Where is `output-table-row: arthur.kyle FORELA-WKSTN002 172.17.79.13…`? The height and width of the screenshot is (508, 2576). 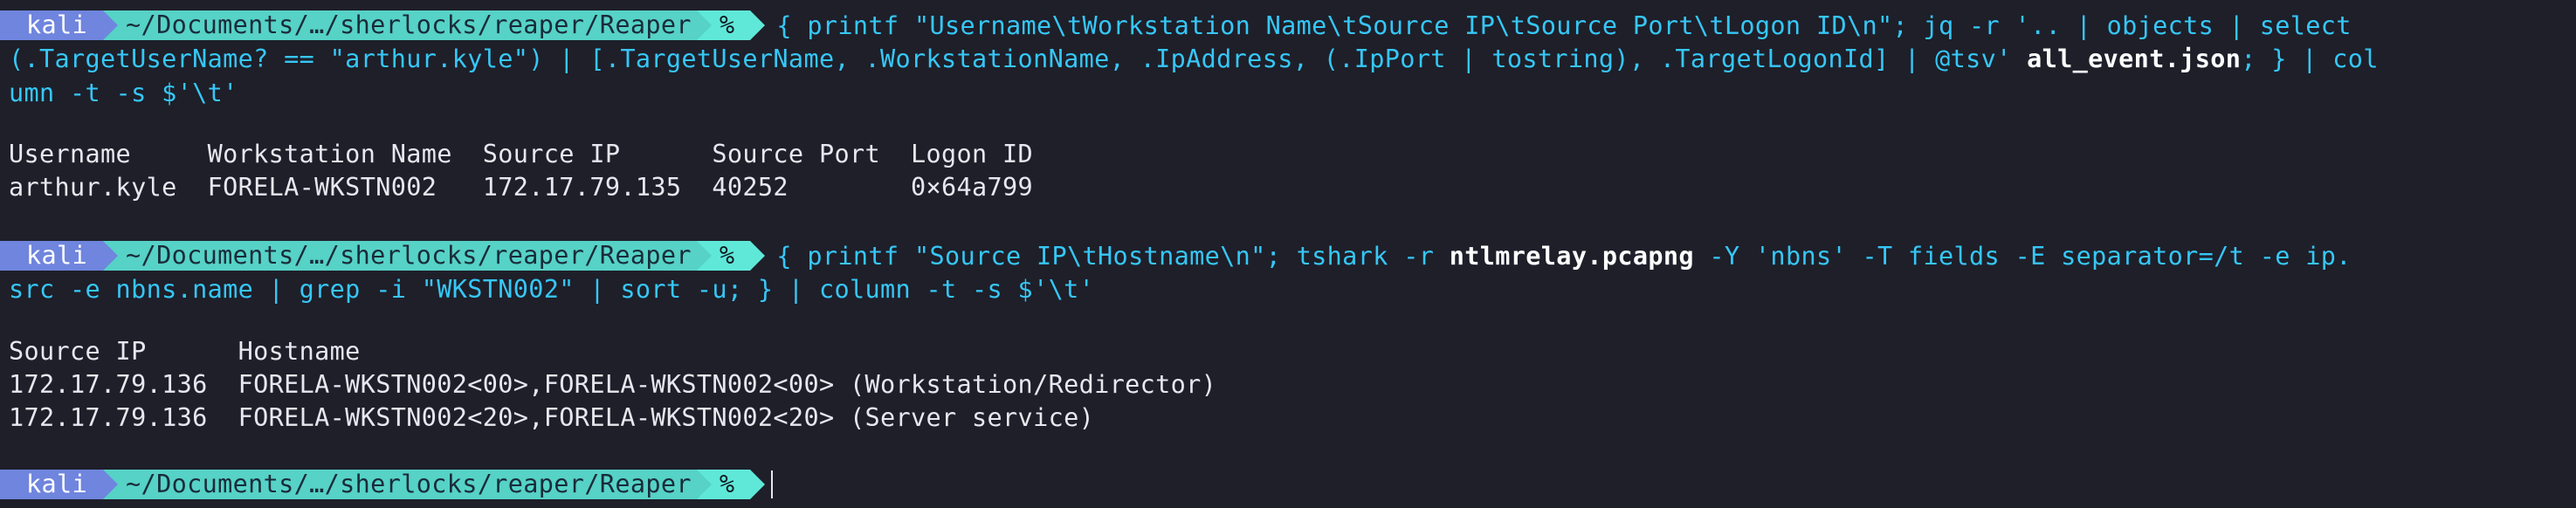 output-table-row: arthur.kyle FORELA-WKSTN002 172.17.79.13… is located at coordinates (521, 187).